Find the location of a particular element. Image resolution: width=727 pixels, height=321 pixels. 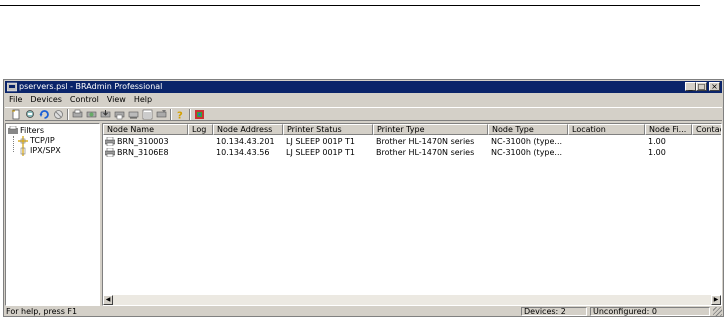

horizontal-scrollbar: ◀ ▶ is located at coordinates (412, 300).